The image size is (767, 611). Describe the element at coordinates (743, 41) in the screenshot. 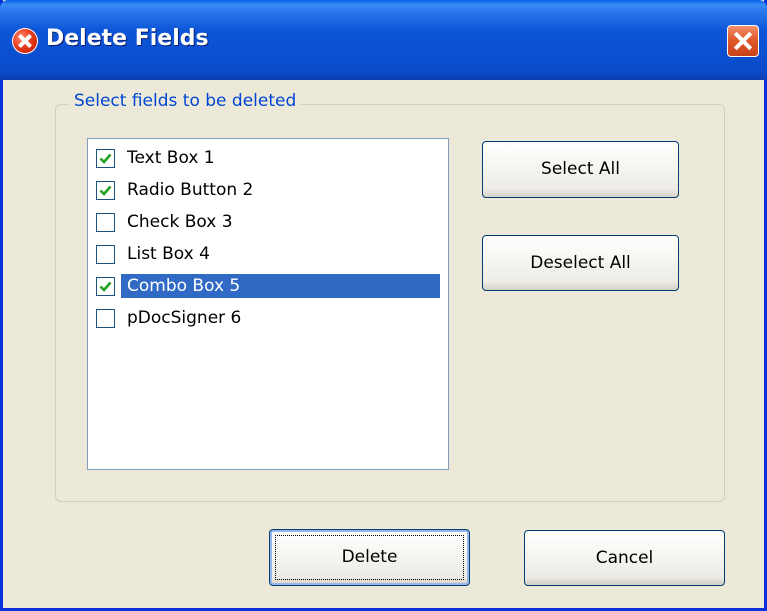

I see `close-button` at that location.